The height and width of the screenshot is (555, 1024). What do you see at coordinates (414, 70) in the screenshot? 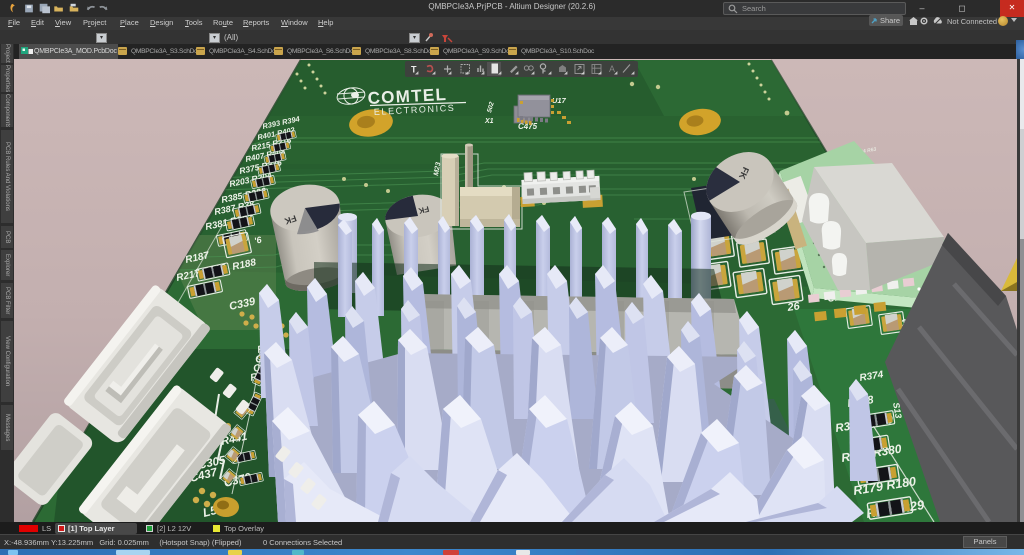
I see `svg-text: T` at bounding box center [414, 70].